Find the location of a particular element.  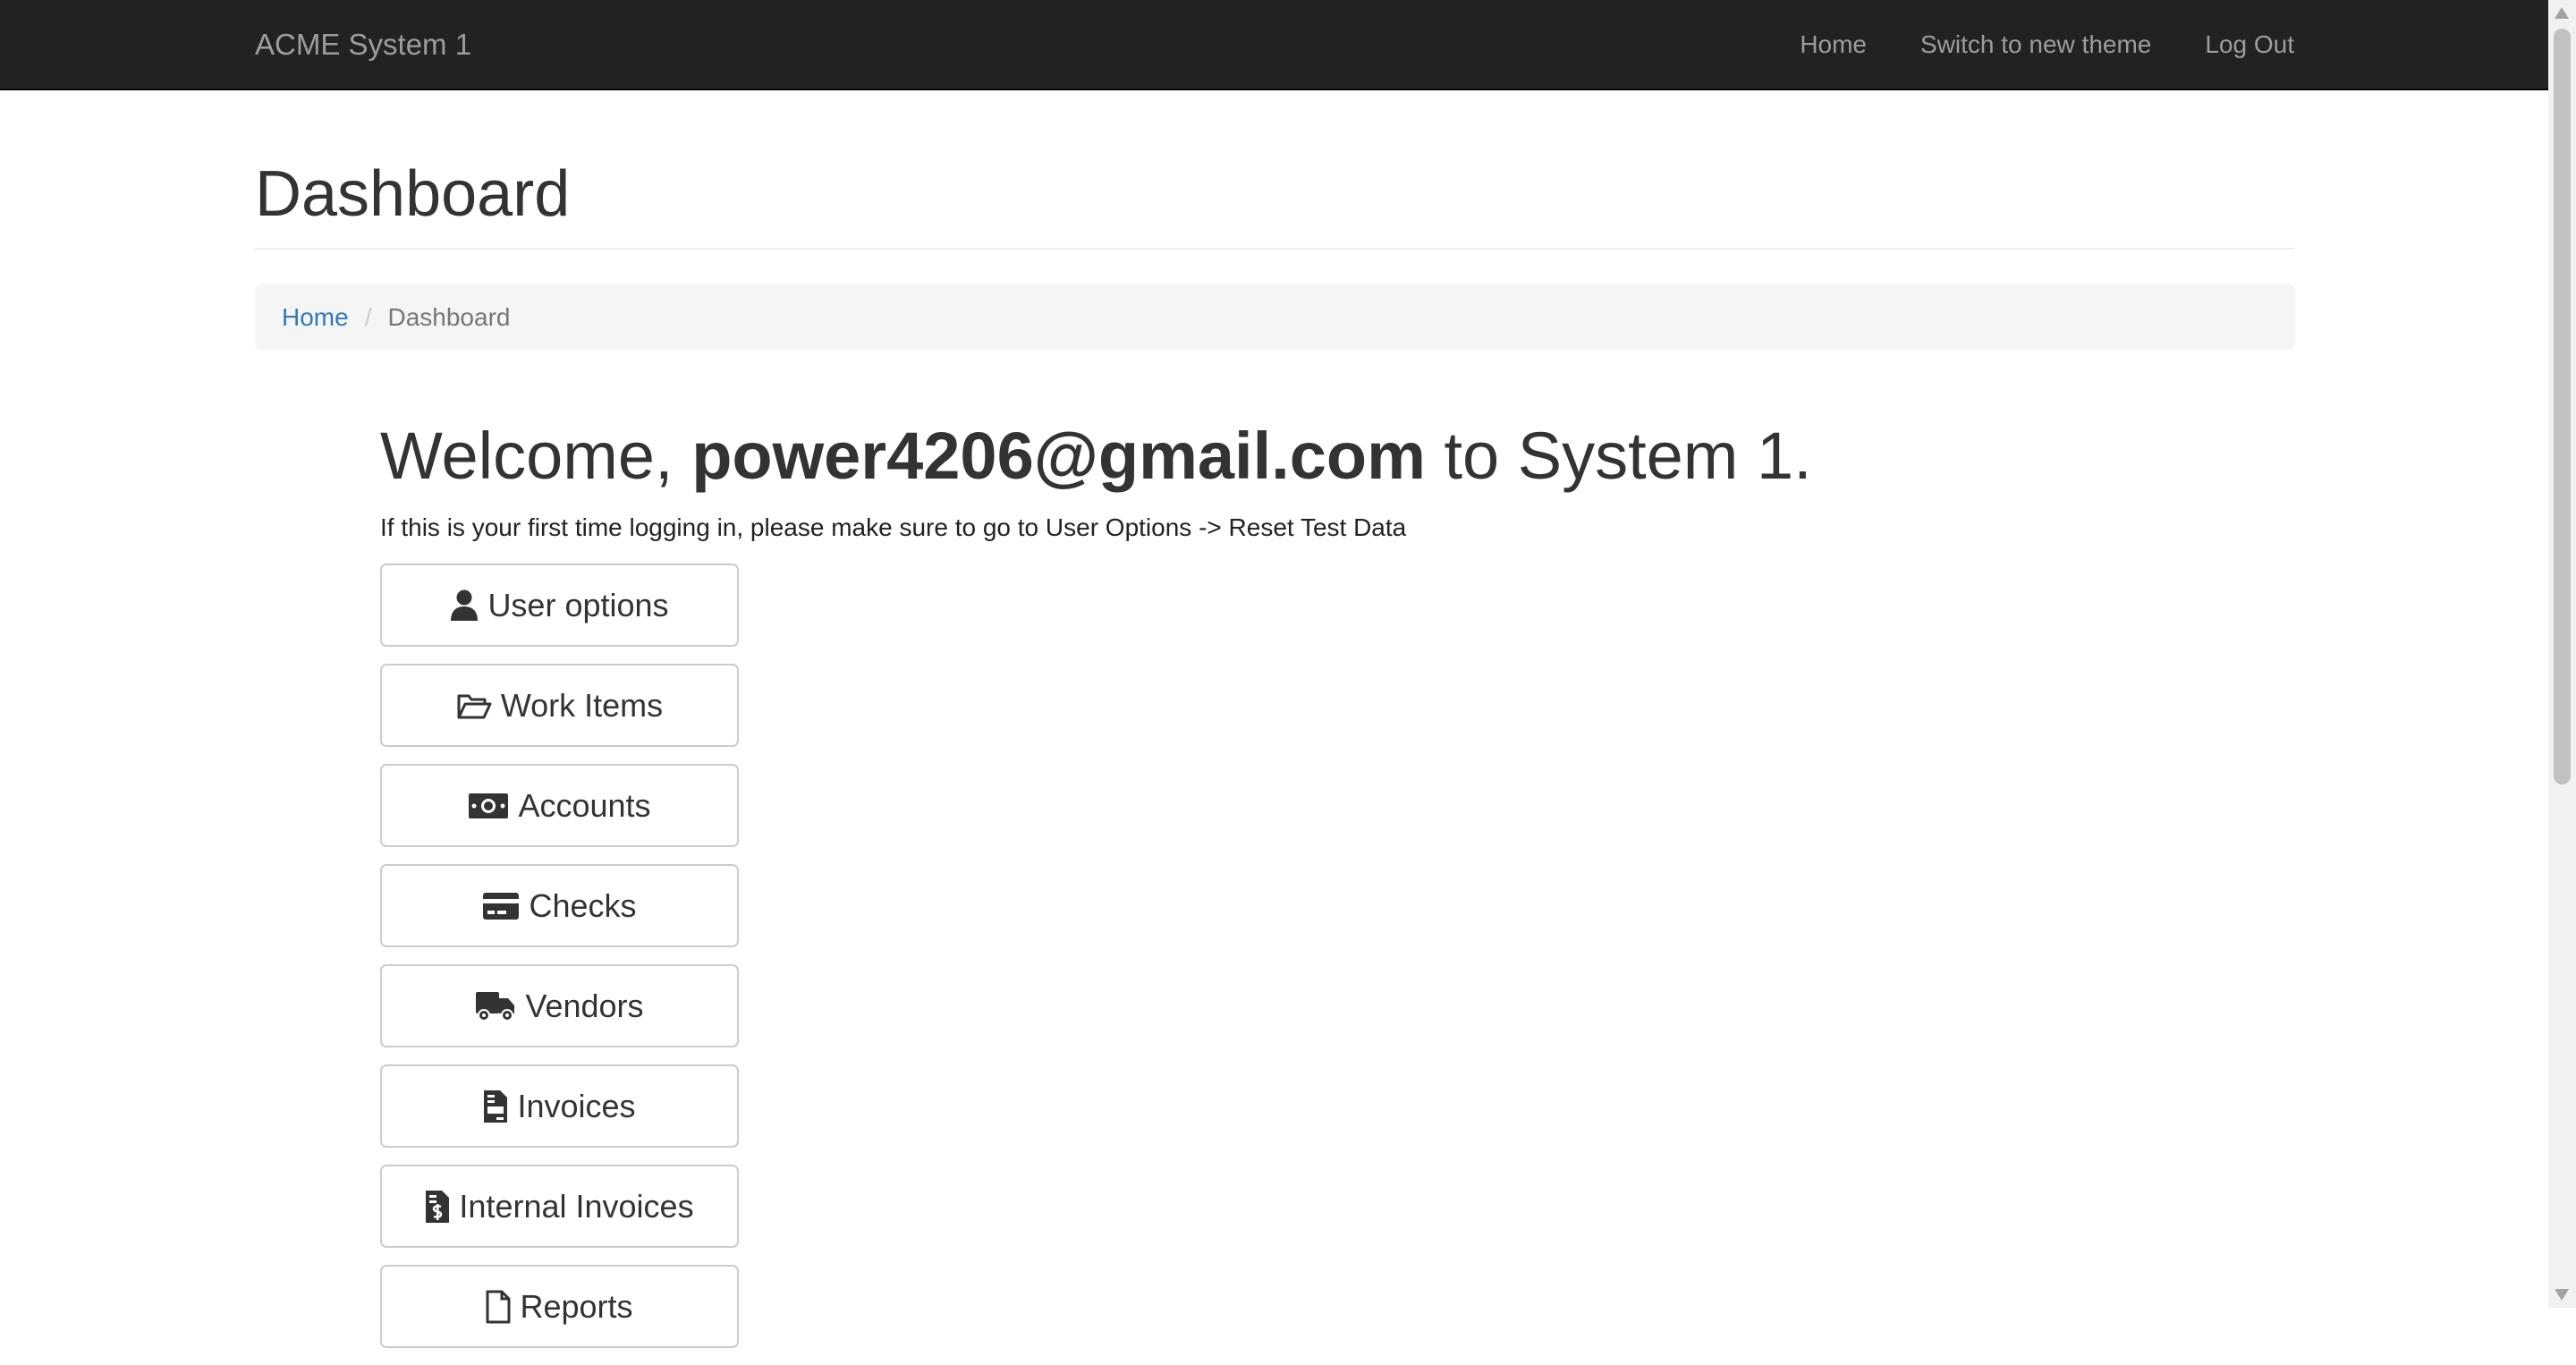

scroll-down-arrow-icon is located at coordinates (2562, 1295).